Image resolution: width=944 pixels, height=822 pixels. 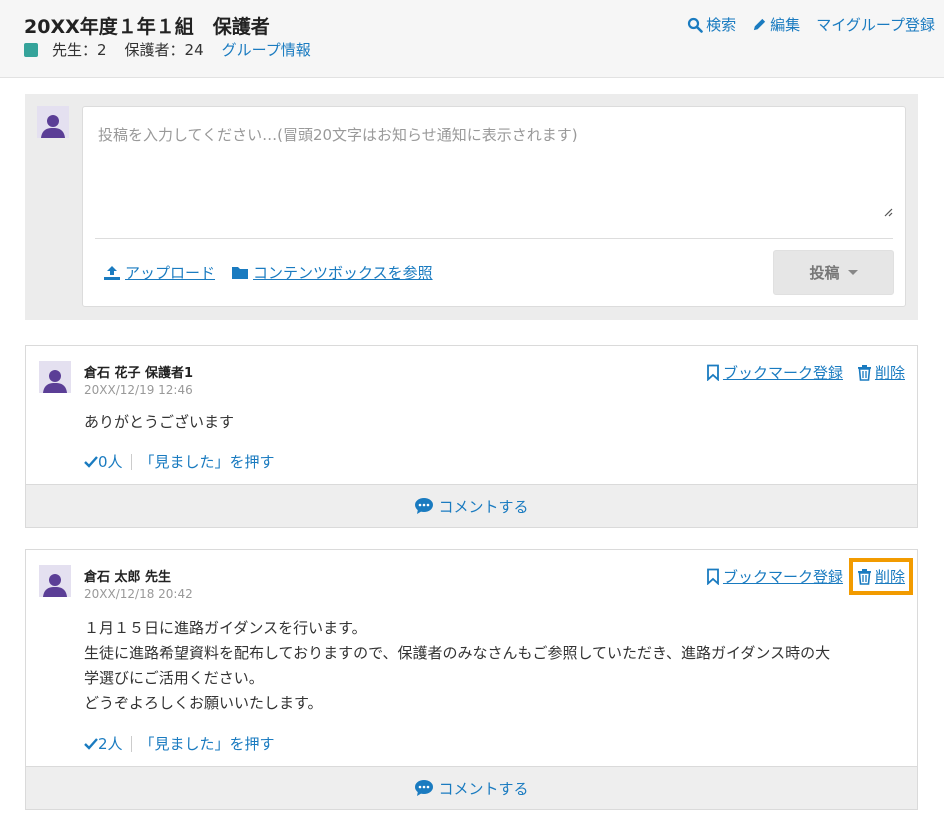 What do you see at coordinates (852, 272) in the screenshot?
I see `caret-down-icon` at bounding box center [852, 272].